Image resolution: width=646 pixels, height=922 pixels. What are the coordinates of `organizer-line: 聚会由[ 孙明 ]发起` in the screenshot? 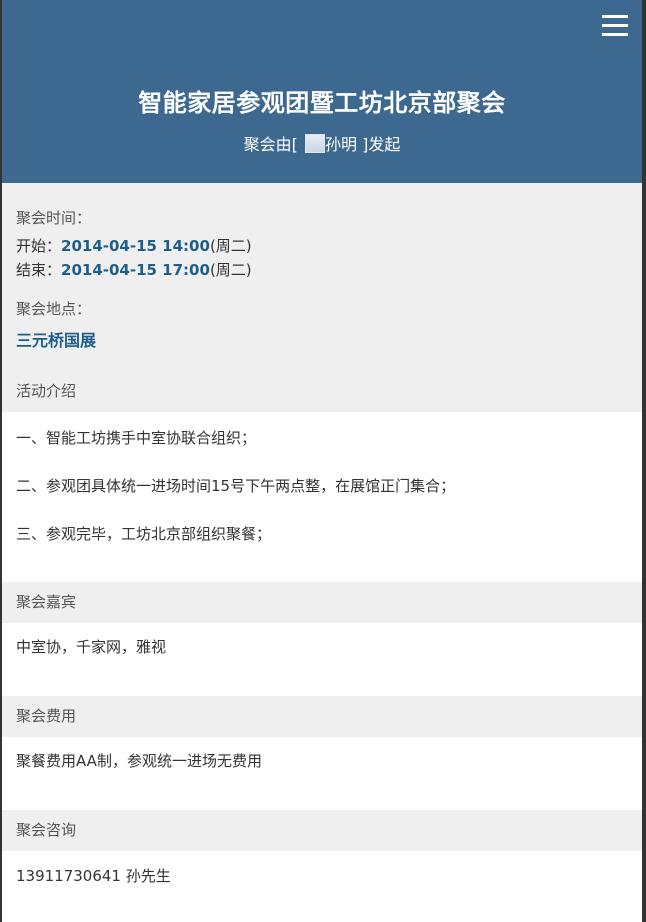 It's located at (322, 143).